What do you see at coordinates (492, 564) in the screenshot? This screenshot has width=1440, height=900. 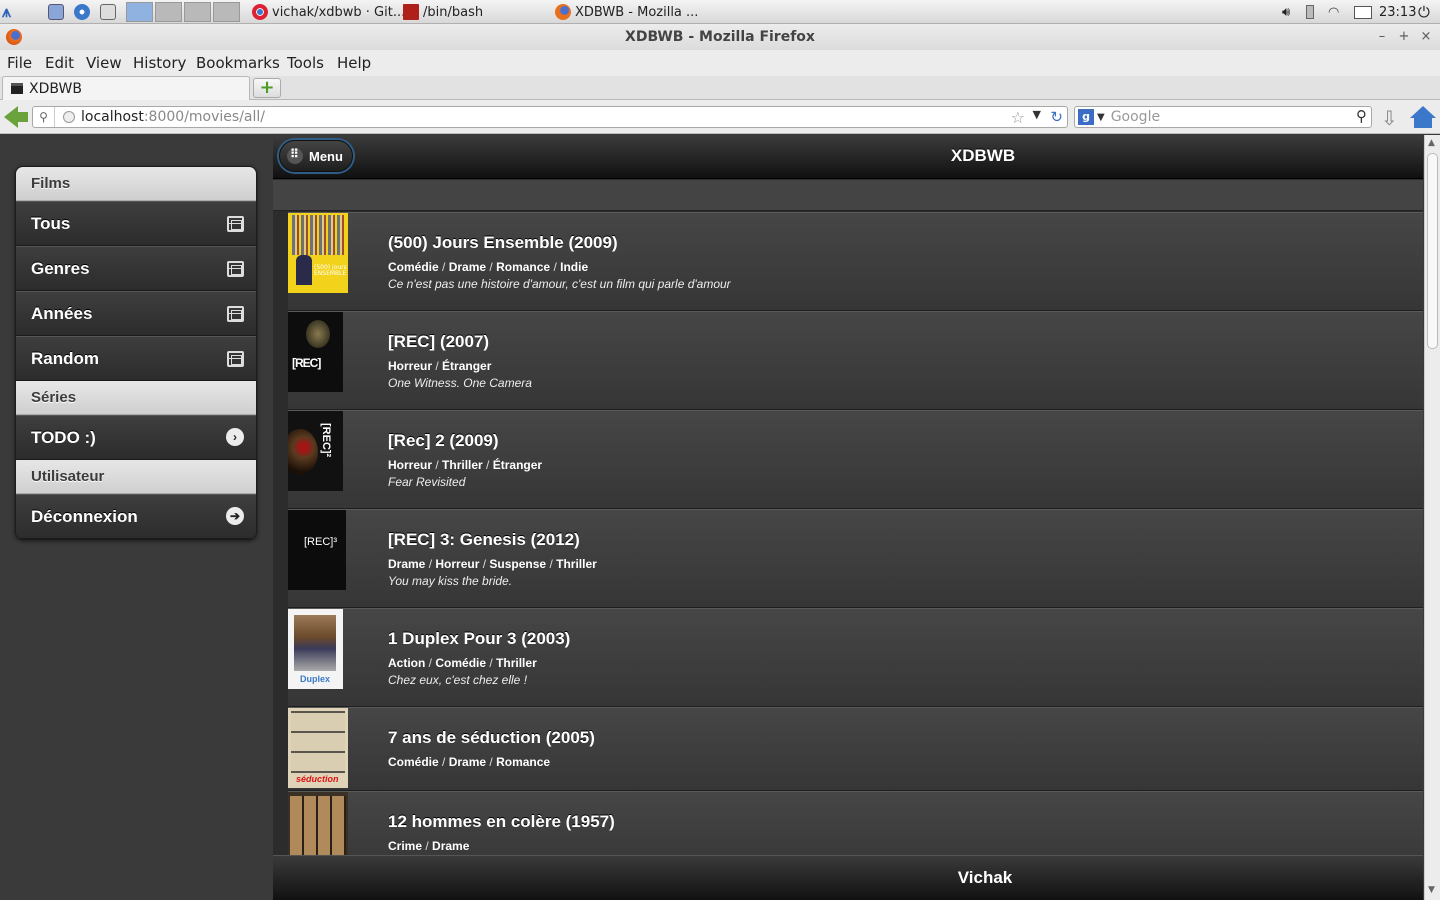 I see `movie-genres: Drame / Horreur / Suspense / Thriller` at bounding box center [492, 564].